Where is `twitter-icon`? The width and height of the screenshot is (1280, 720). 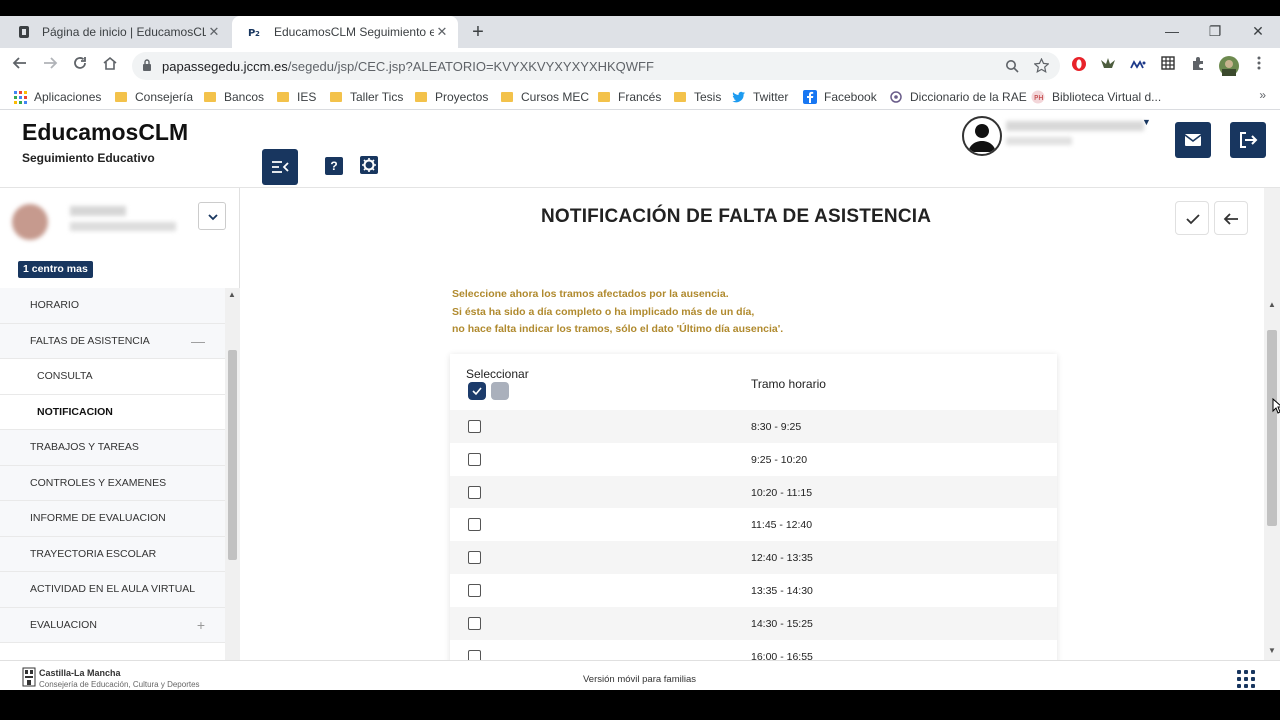
twitter-icon is located at coordinates (739, 97).